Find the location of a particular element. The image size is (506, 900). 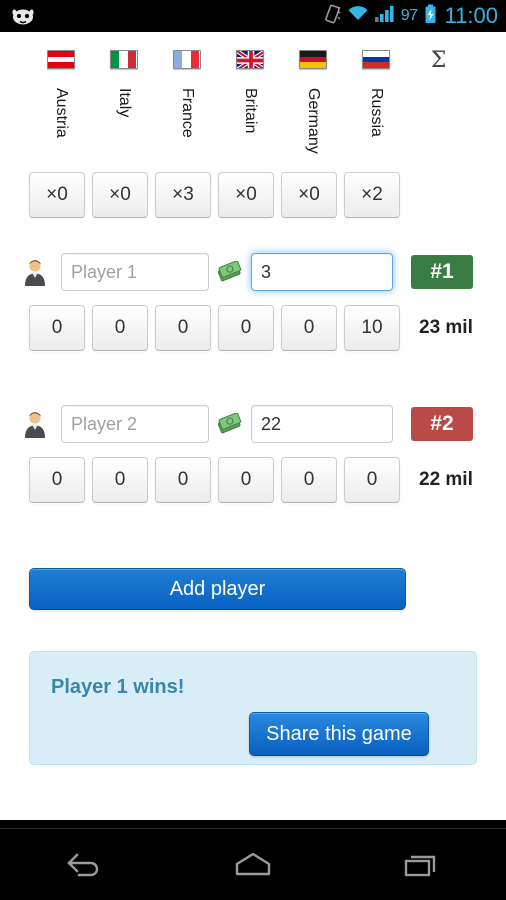

winner-message: Player 1 wins! is located at coordinates (118, 687).